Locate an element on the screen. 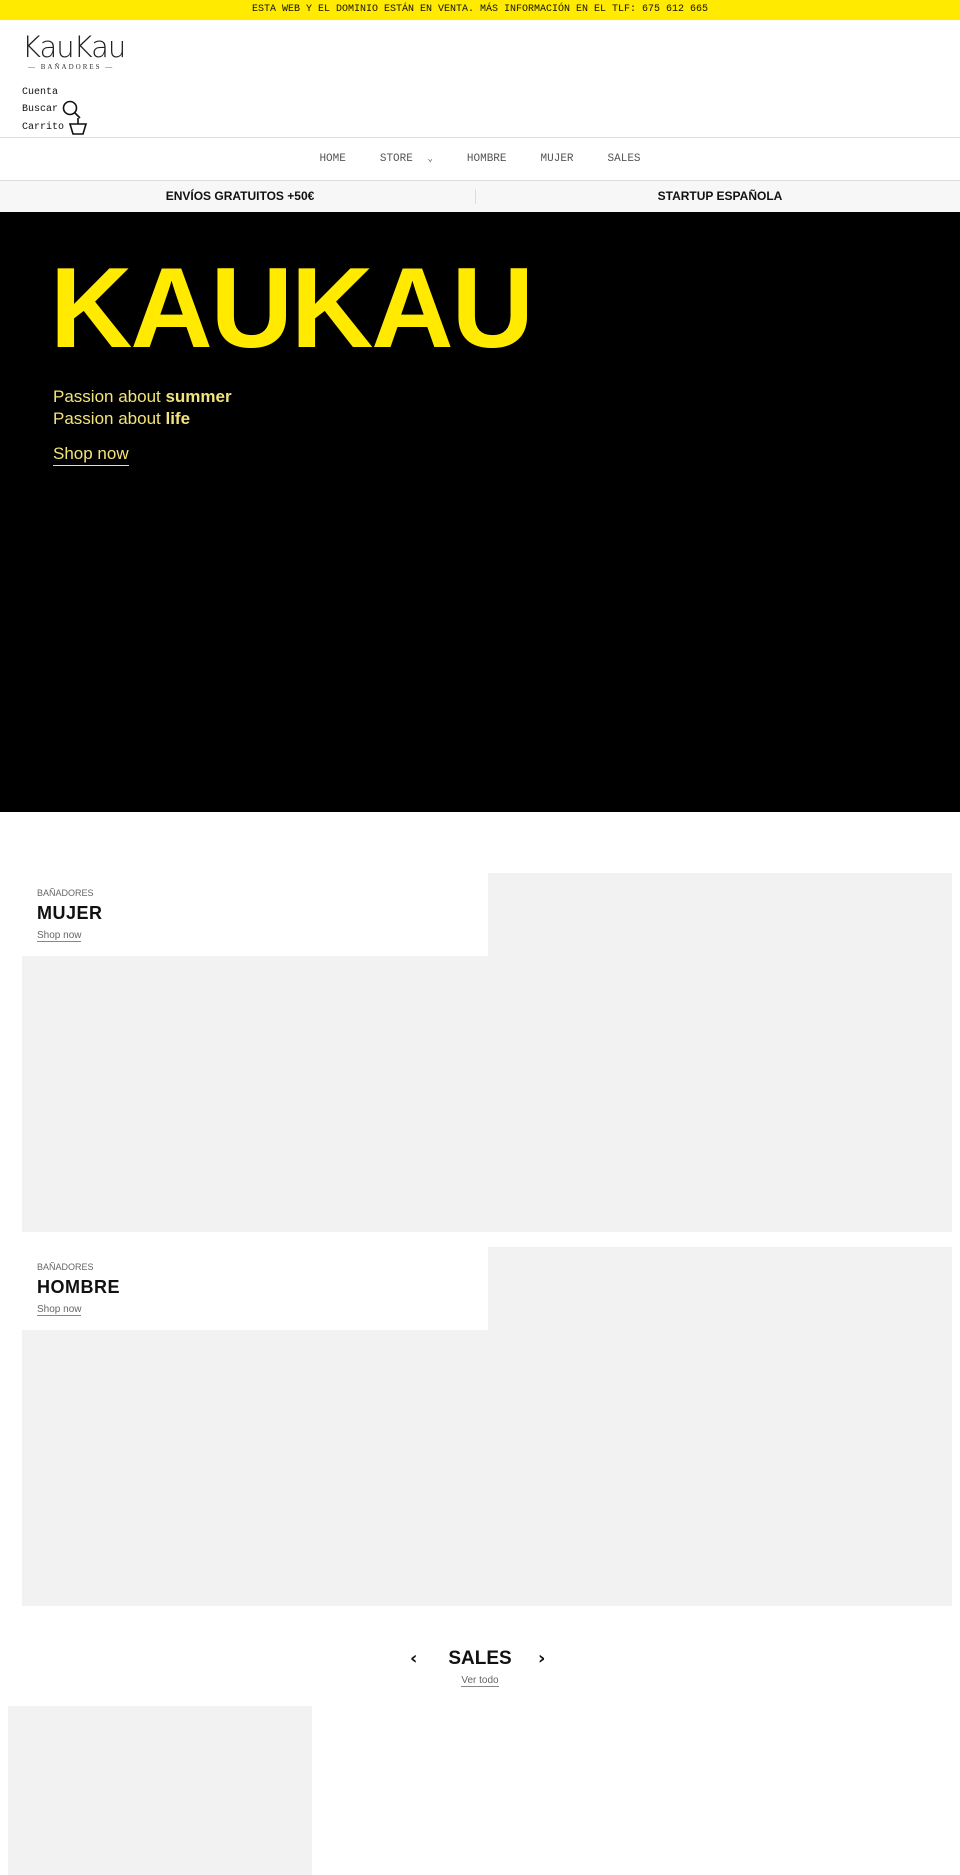 The height and width of the screenshot is (1875, 960). search-label: Buscar is located at coordinates (40, 109).